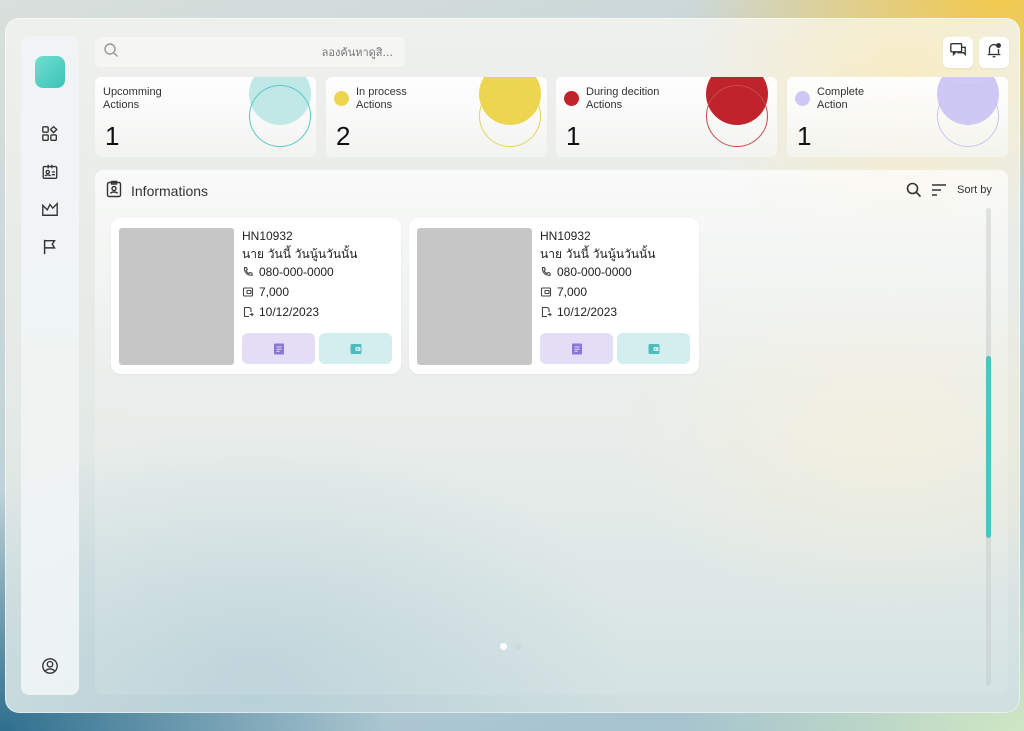 The width and height of the screenshot is (1024, 731). I want to click on dashboard-icon, so click(50, 134).